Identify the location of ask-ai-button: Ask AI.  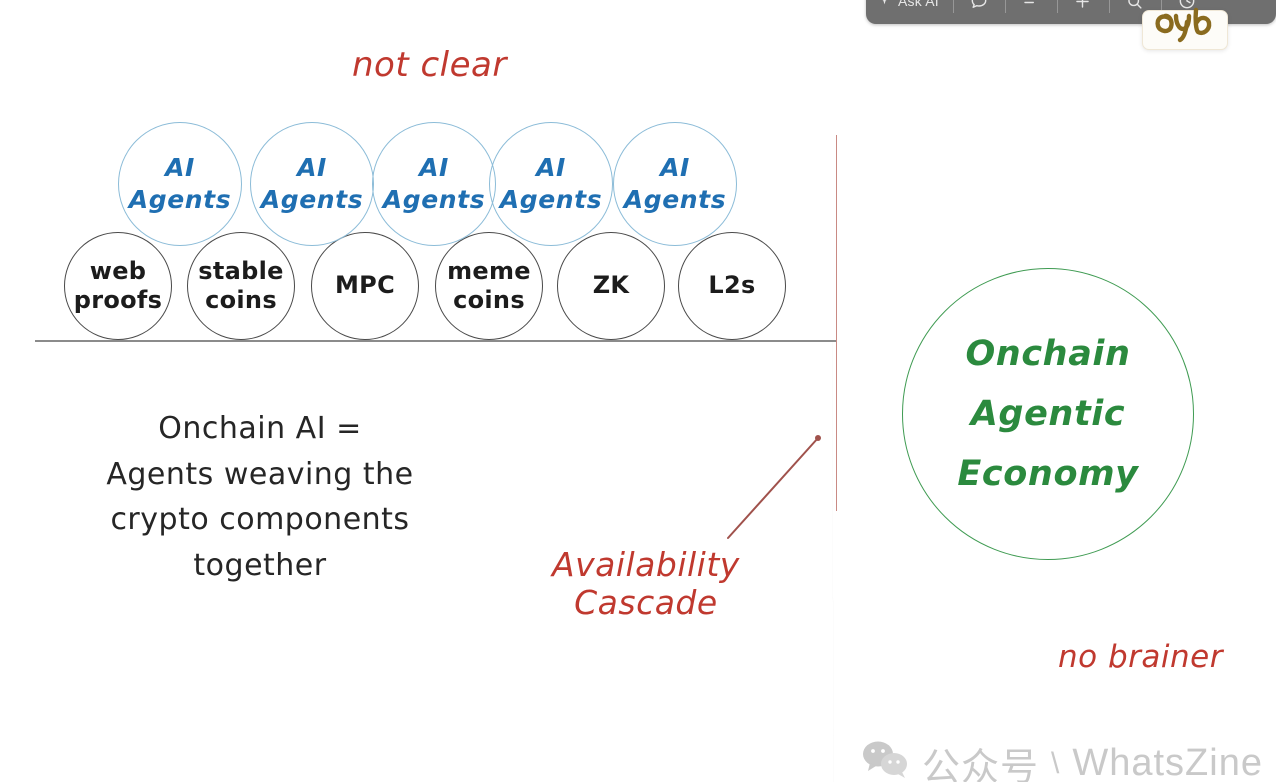
(909, 12).